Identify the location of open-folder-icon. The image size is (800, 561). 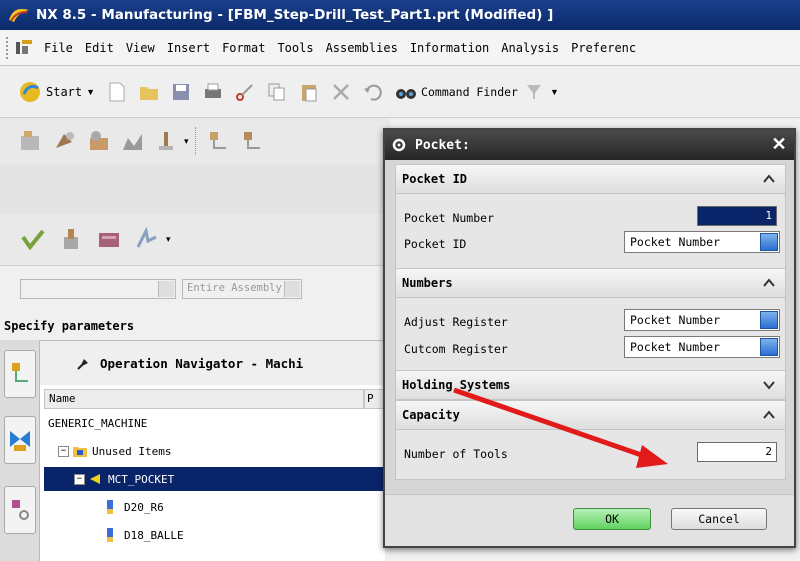
(149, 92).